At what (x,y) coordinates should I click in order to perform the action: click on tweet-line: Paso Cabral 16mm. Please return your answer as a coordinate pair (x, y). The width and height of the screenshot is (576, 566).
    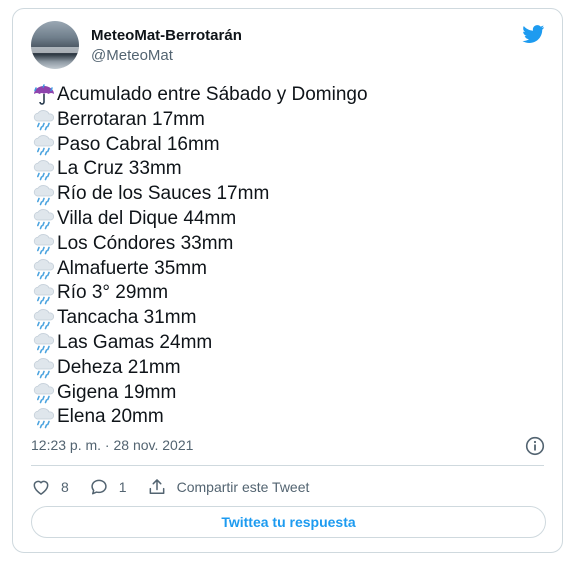
    Looking at the image, I should click on (199, 145).